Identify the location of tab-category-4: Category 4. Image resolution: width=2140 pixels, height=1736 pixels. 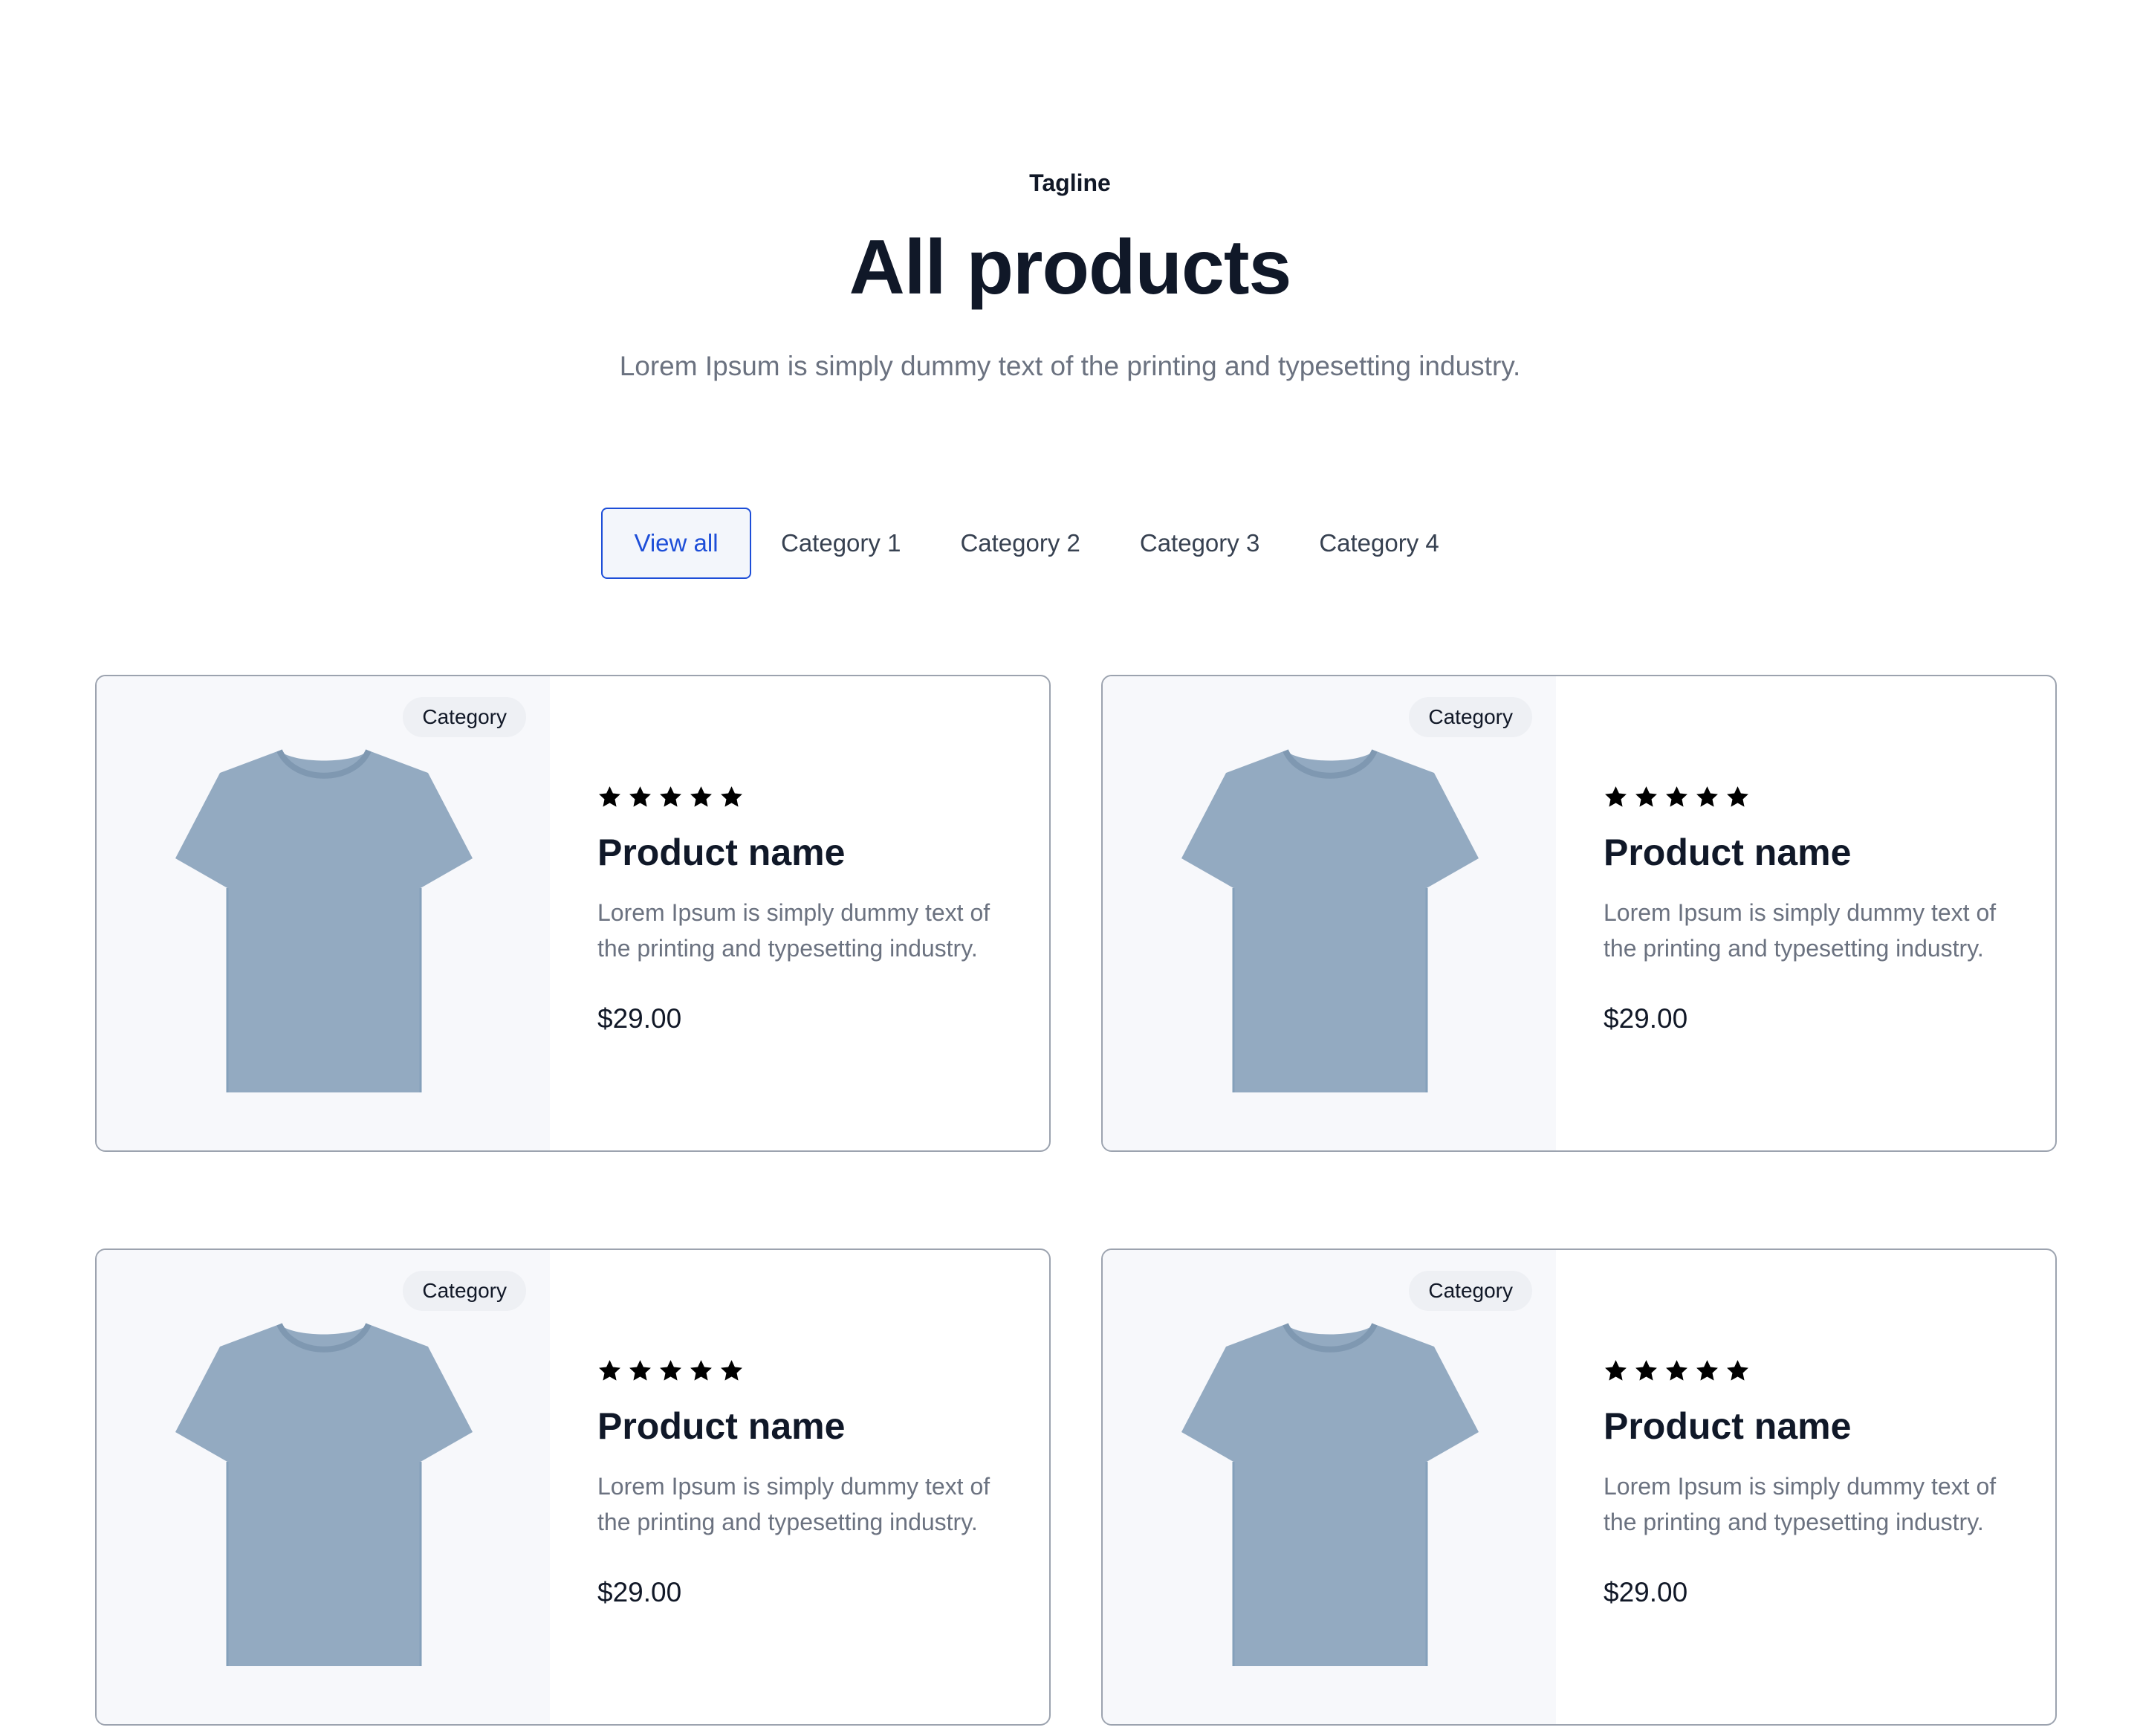
(1378, 543).